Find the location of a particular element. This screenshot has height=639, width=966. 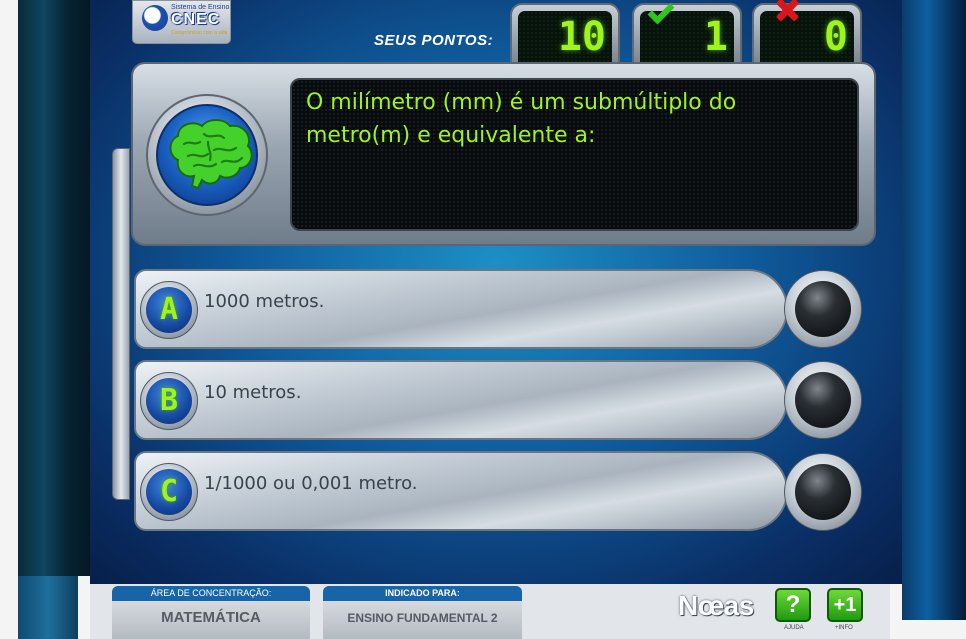

audience-tab: INDICADO PARA: ENSINO FUNDAMENTAL 2 is located at coordinates (422, 612).